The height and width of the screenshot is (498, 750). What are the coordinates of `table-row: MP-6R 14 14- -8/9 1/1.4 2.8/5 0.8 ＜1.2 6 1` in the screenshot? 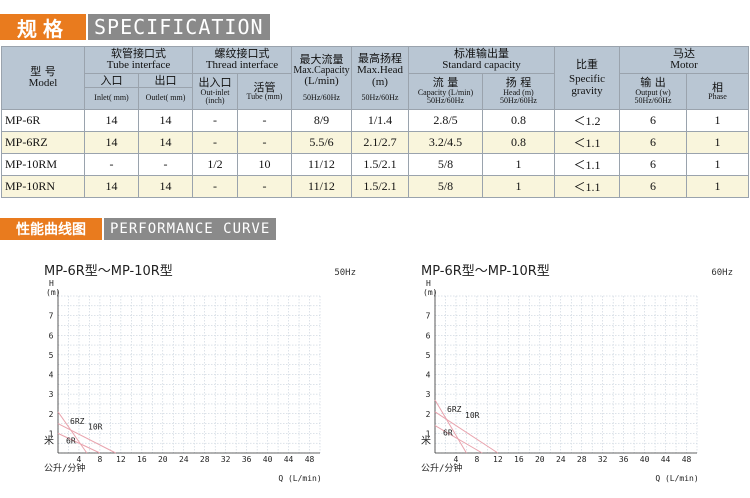 It's located at (375, 120).